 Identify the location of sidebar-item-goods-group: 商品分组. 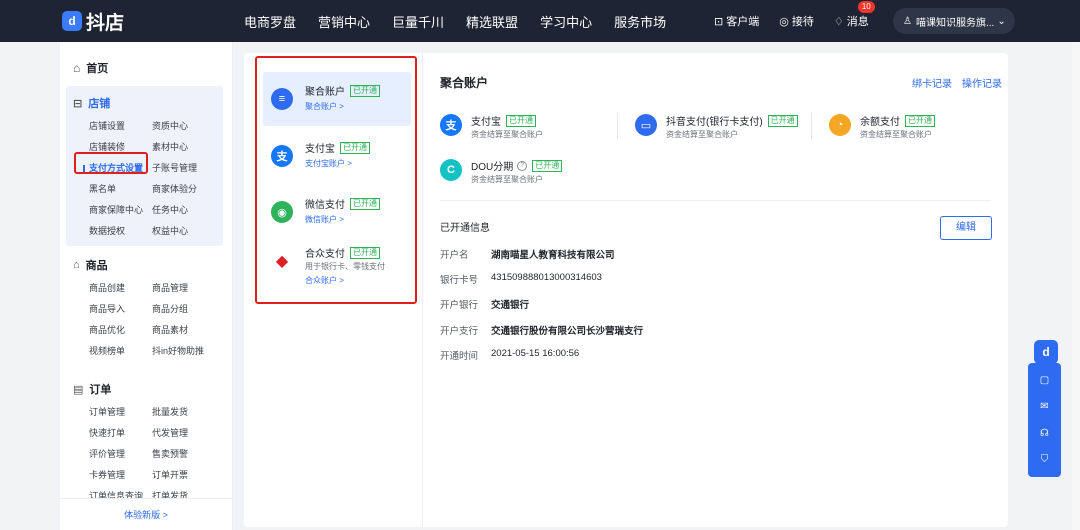
(187, 309).